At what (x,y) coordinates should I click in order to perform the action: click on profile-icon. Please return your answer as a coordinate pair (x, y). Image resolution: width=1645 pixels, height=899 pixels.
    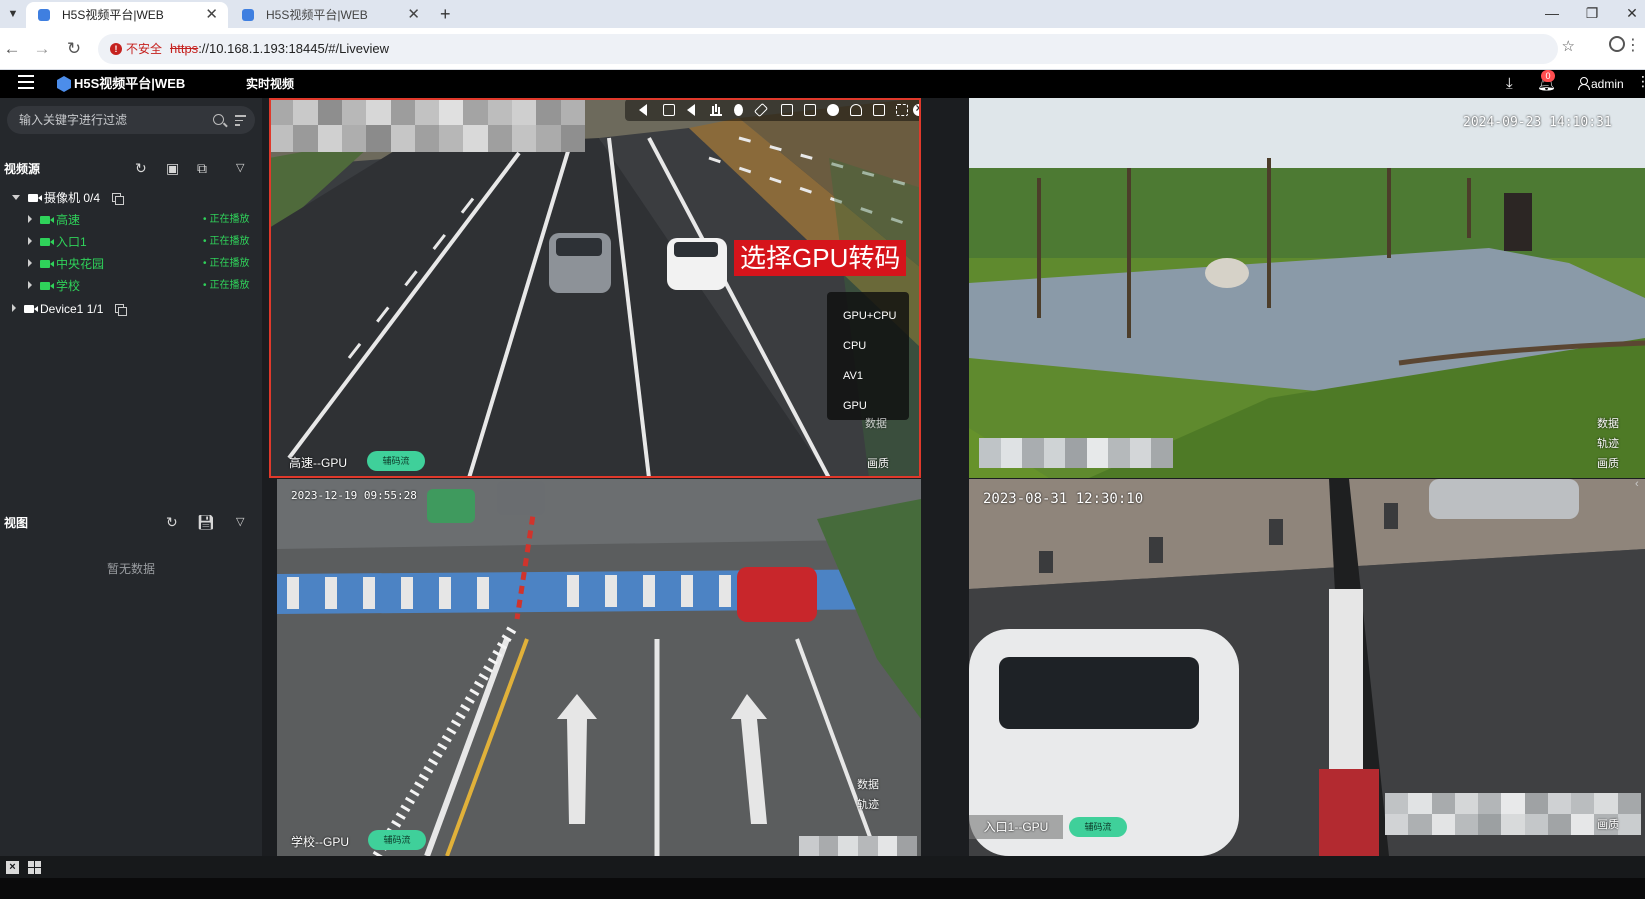
    Looking at the image, I should click on (1617, 44).